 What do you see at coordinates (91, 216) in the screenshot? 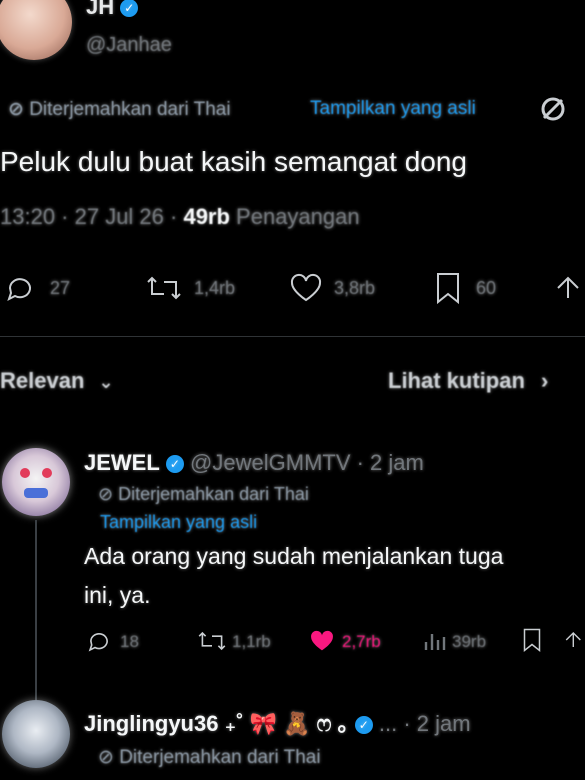
I see `tweet-timestamp: 13:20 · 27 Jul 26 ·` at bounding box center [91, 216].